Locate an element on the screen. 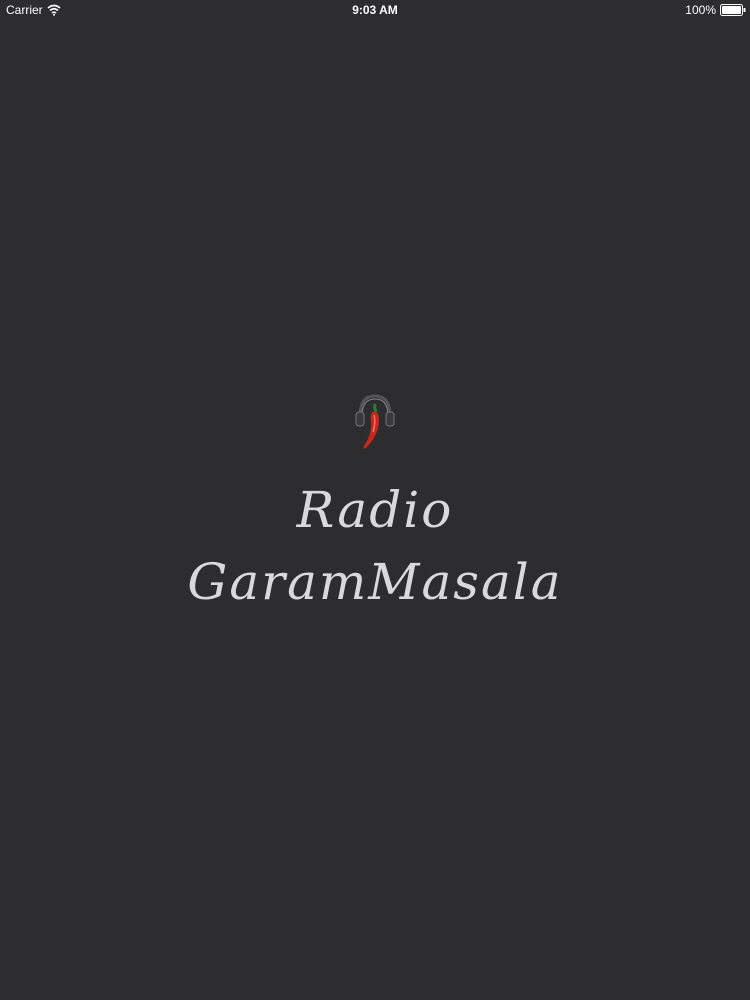 The height and width of the screenshot is (1000, 750). status-bar: Carrier 9:03 AM 100% is located at coordinates (375, 11).